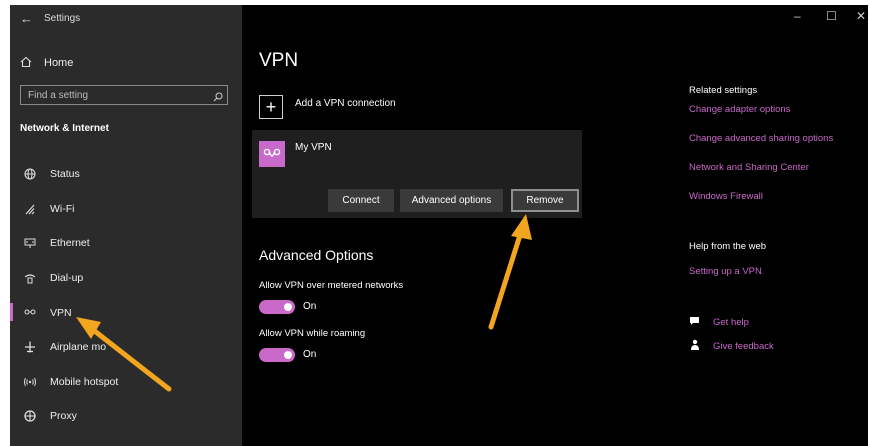 The image size is (870, 446). Describe the element at coordinates (749, 167) in the screenshot. I see `network-sharing-center-link: Network and Sharing Center` at that location.